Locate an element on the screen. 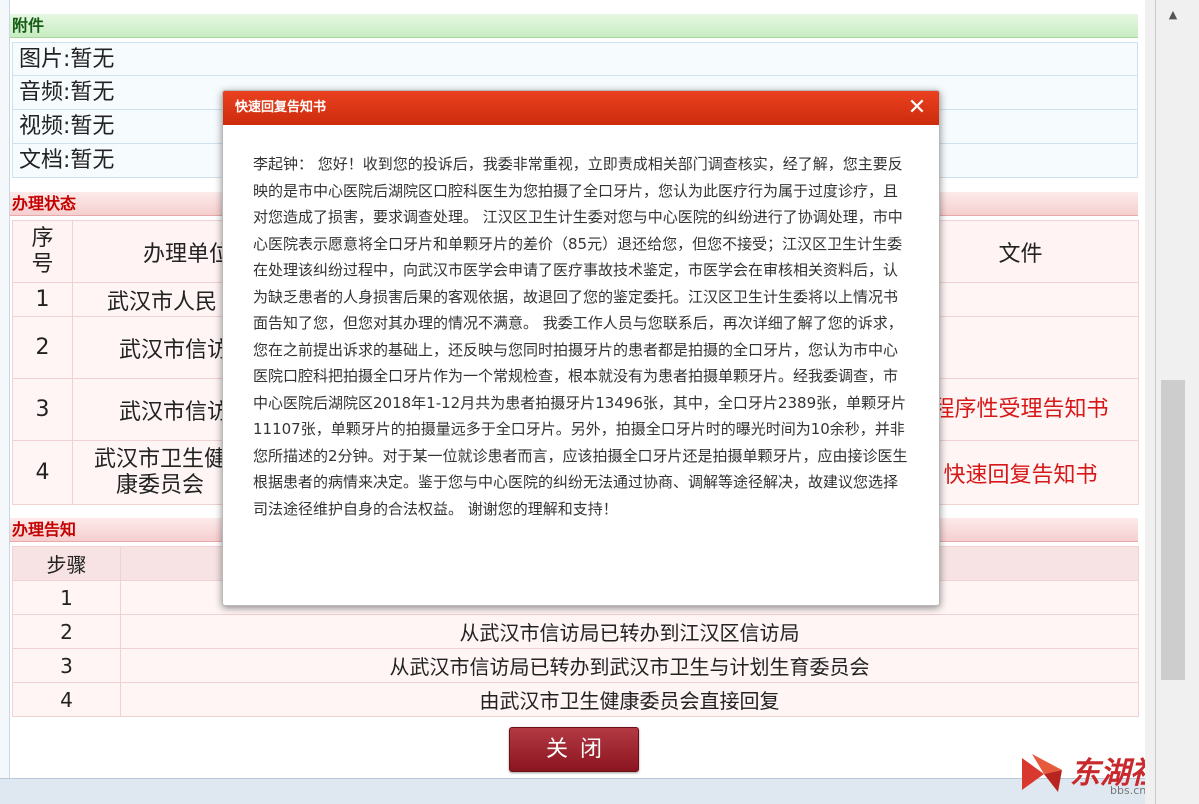  file-link-text: 快速回复告知书 is located at coordinates (1020, 475).